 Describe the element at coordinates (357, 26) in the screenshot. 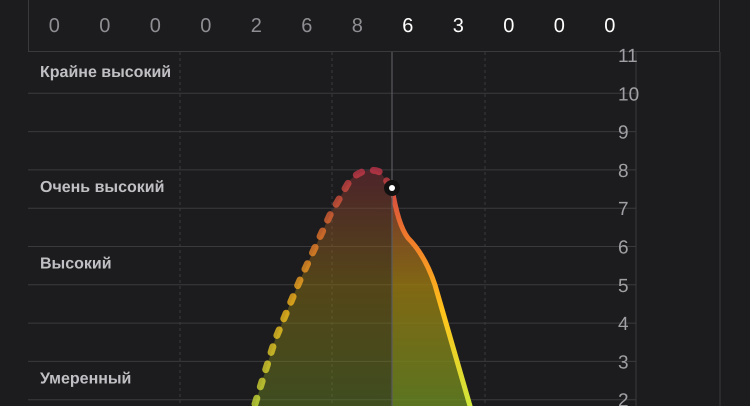

I see `hour-value: 8` at that location.